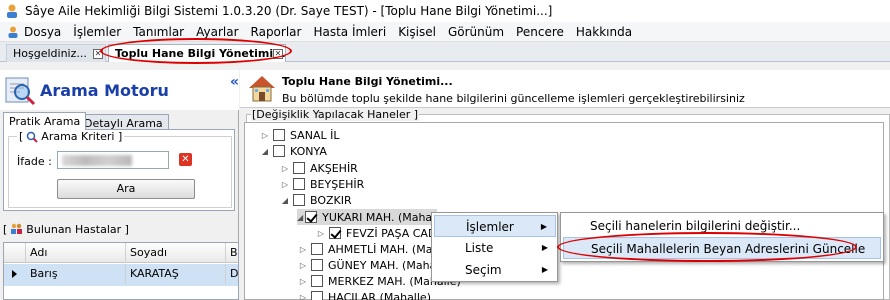 Image resolution: width=890 pixels, height=300 pixels. What do you see at coordinates (20, 91) in the screenshot?
I see `search-engine-icon` at bounding box center [20, 91].